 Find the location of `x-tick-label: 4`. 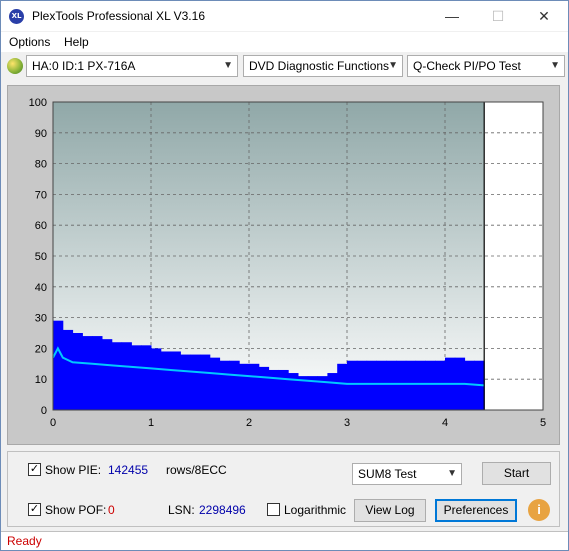

x-tick-label: 4 is located at coordinates (445, 423).